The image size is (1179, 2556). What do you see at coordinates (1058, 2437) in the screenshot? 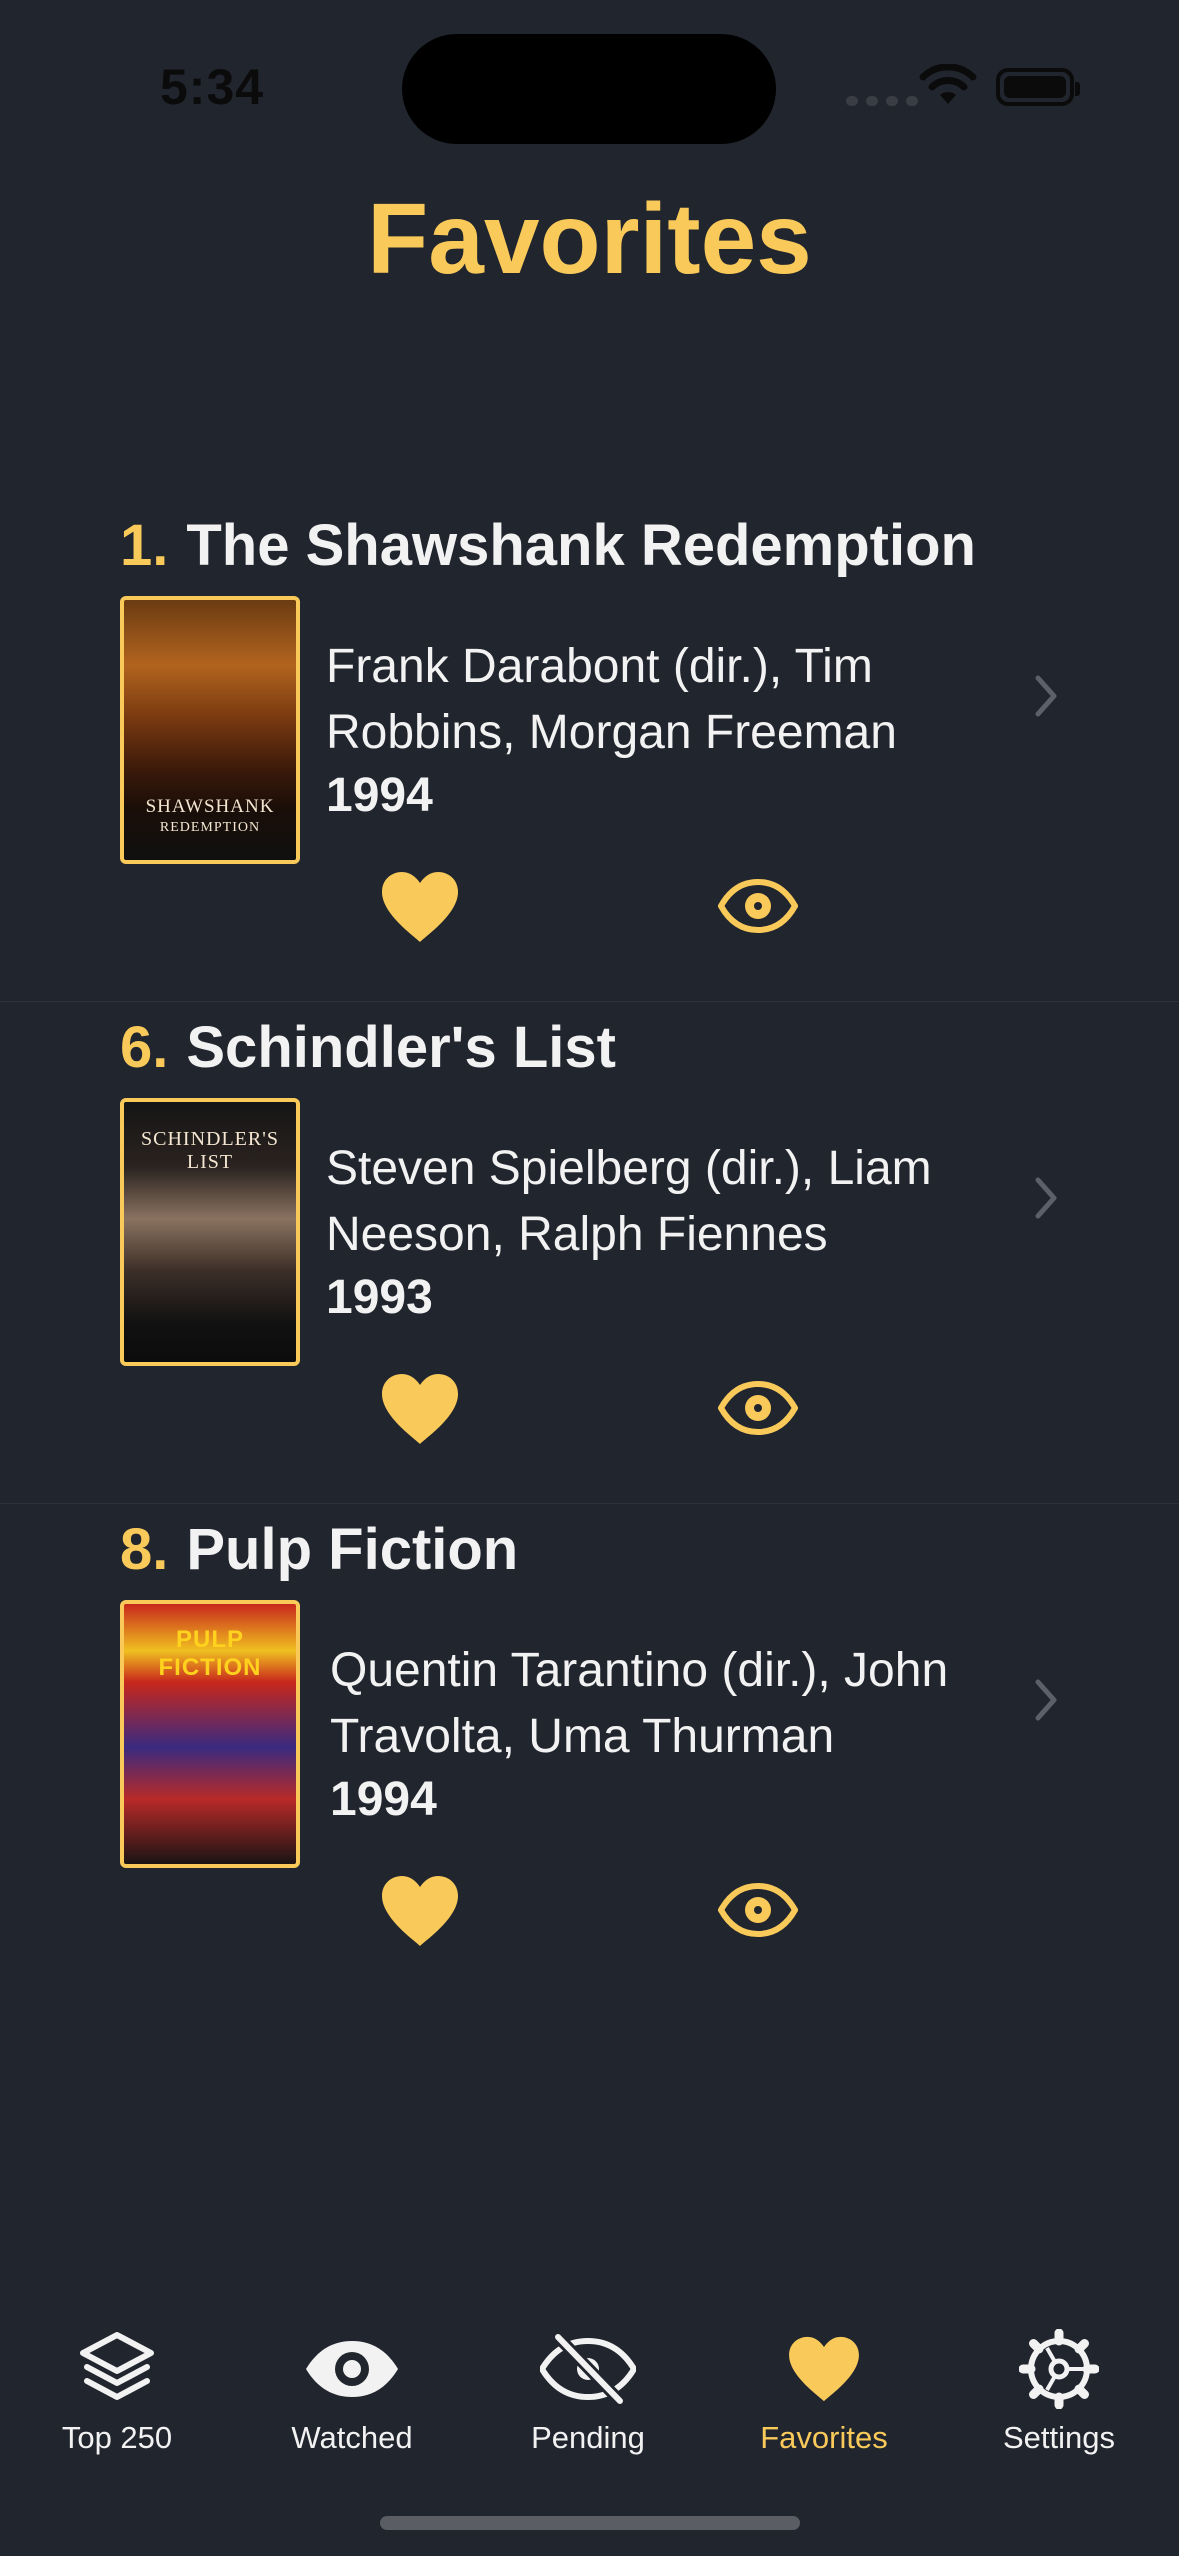
I see `tab-label: Settings` at bounding box center [1058, 2437].